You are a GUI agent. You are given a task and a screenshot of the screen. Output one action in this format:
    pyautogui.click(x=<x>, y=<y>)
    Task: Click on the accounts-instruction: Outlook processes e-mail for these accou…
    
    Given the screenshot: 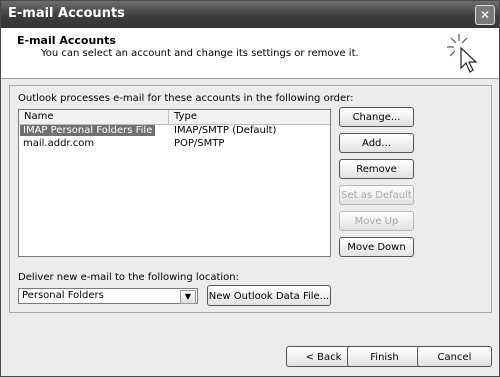 What is the action you would take?
    pyautogui.click(x=186, y=98)
    